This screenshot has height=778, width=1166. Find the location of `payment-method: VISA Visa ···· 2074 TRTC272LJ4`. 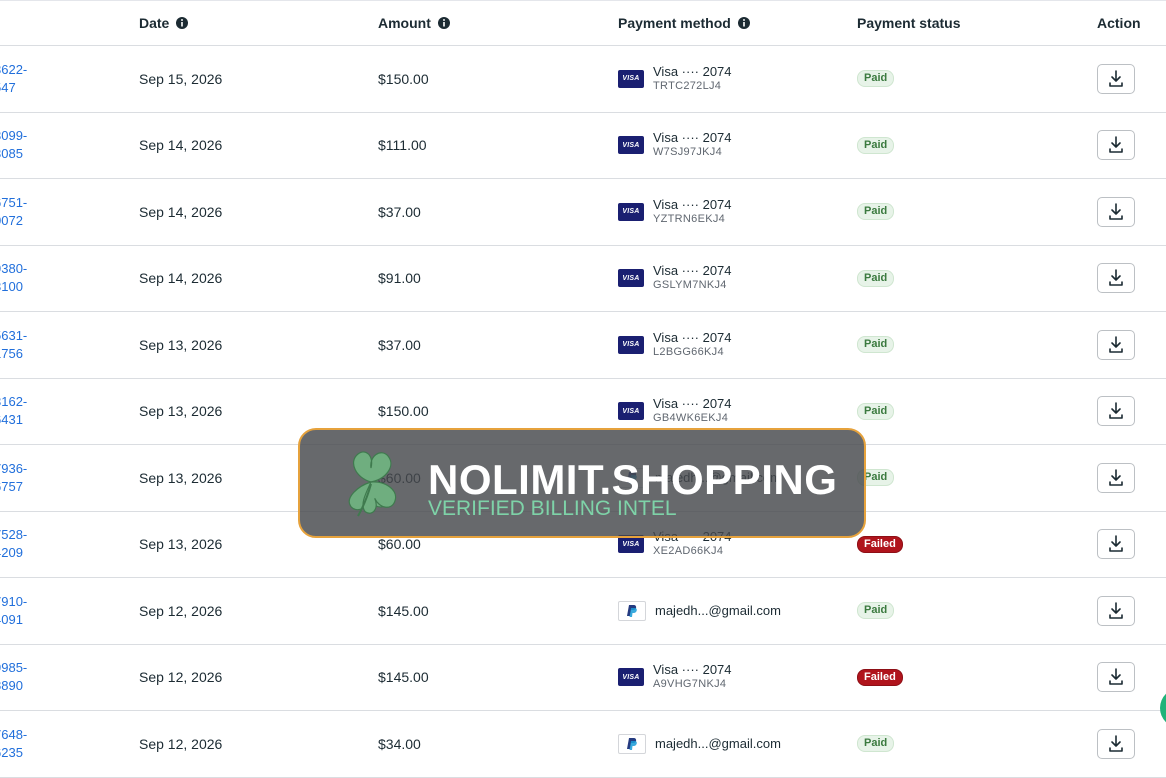

payment-method: VISA Visa ···· 2074 TRTC272LJ4 is located at coordinates (675, 78).